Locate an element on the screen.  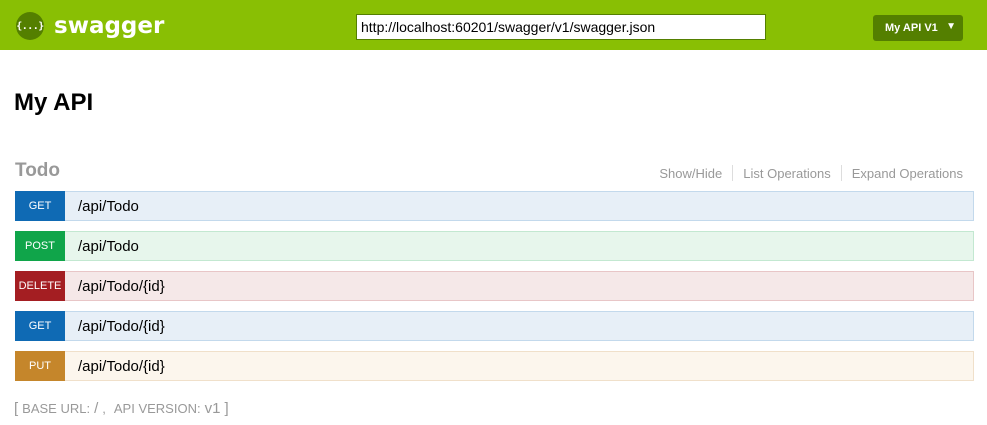
operation-get-todo-id: GET /api/Todo/{id} is located at coordinates (494, 326).